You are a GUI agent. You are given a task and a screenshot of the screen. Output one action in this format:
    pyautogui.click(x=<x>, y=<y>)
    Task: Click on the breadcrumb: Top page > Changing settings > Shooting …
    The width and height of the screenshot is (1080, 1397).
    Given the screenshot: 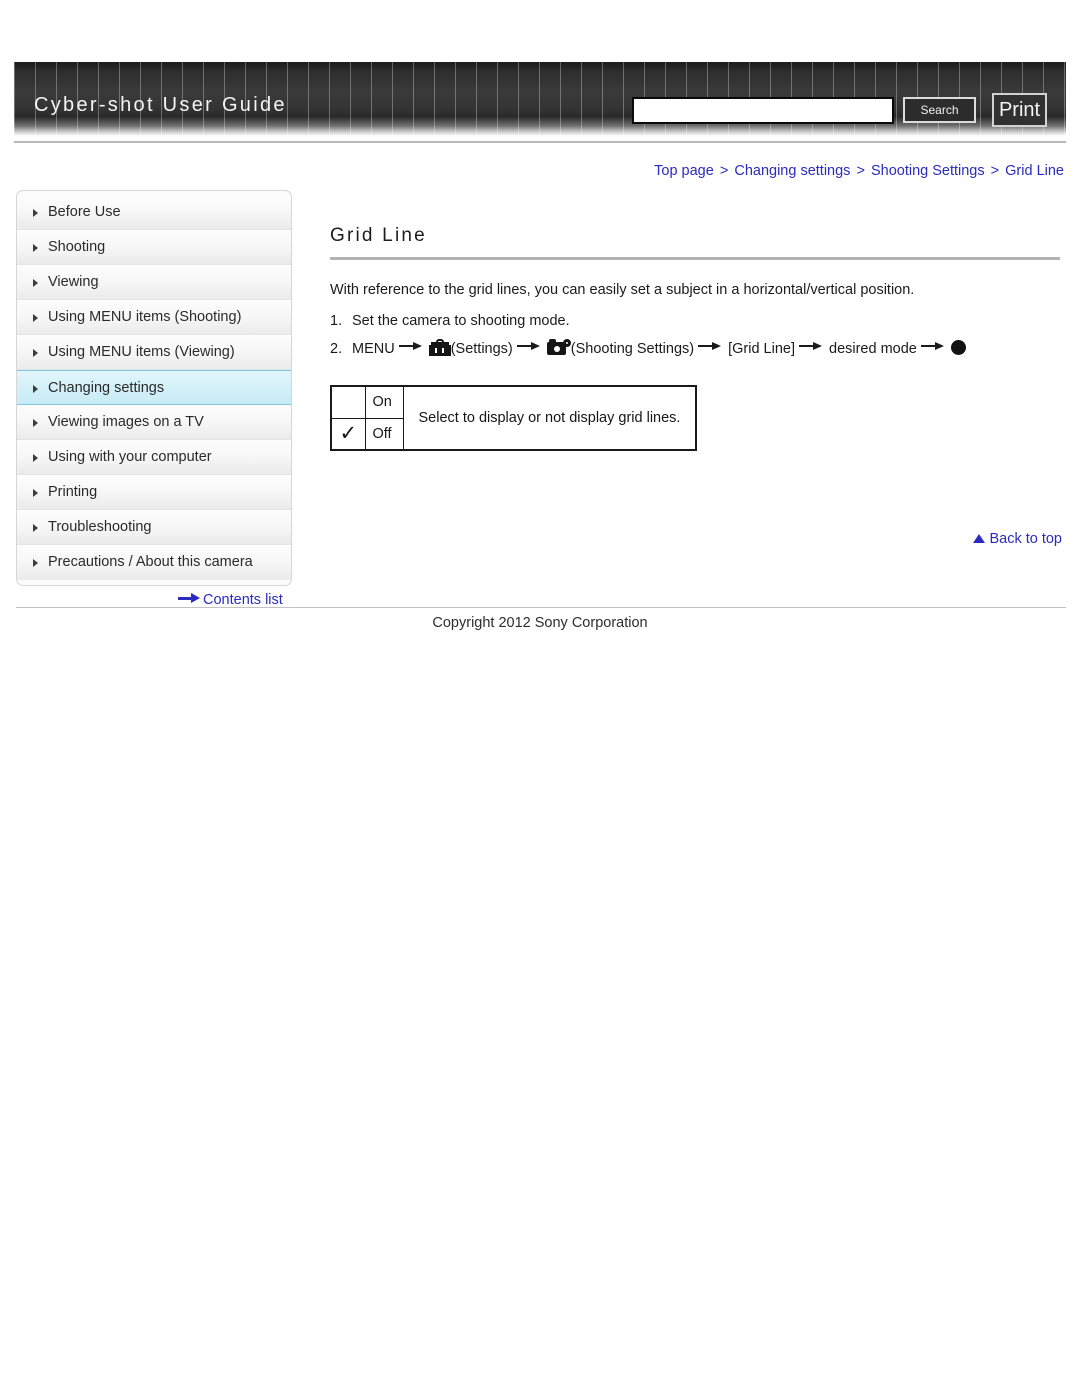 What is the action you would take?
    pyautogui.click(x=859, y=171)
    